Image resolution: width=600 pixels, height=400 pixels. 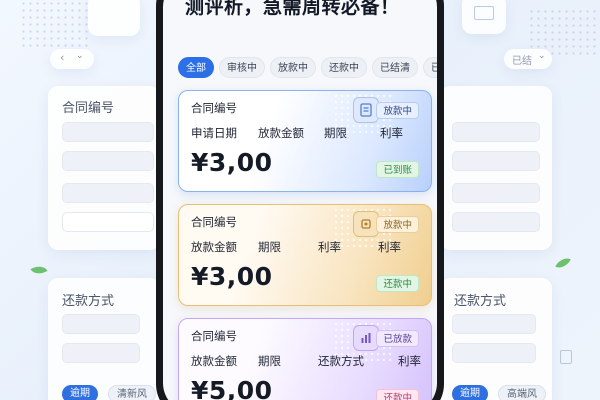 I want to click on bg-select-label: 已结, so click(x=522, y=61).